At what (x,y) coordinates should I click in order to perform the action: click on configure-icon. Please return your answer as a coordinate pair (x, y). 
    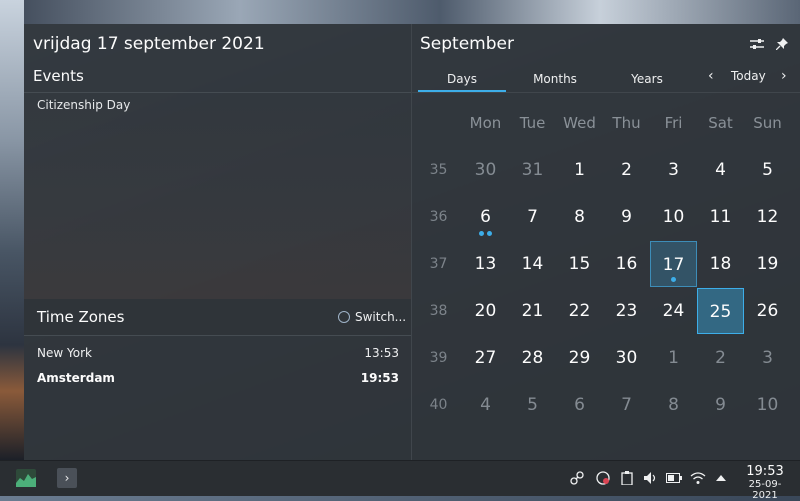
    Looking at the image, I should click on (757, 44).